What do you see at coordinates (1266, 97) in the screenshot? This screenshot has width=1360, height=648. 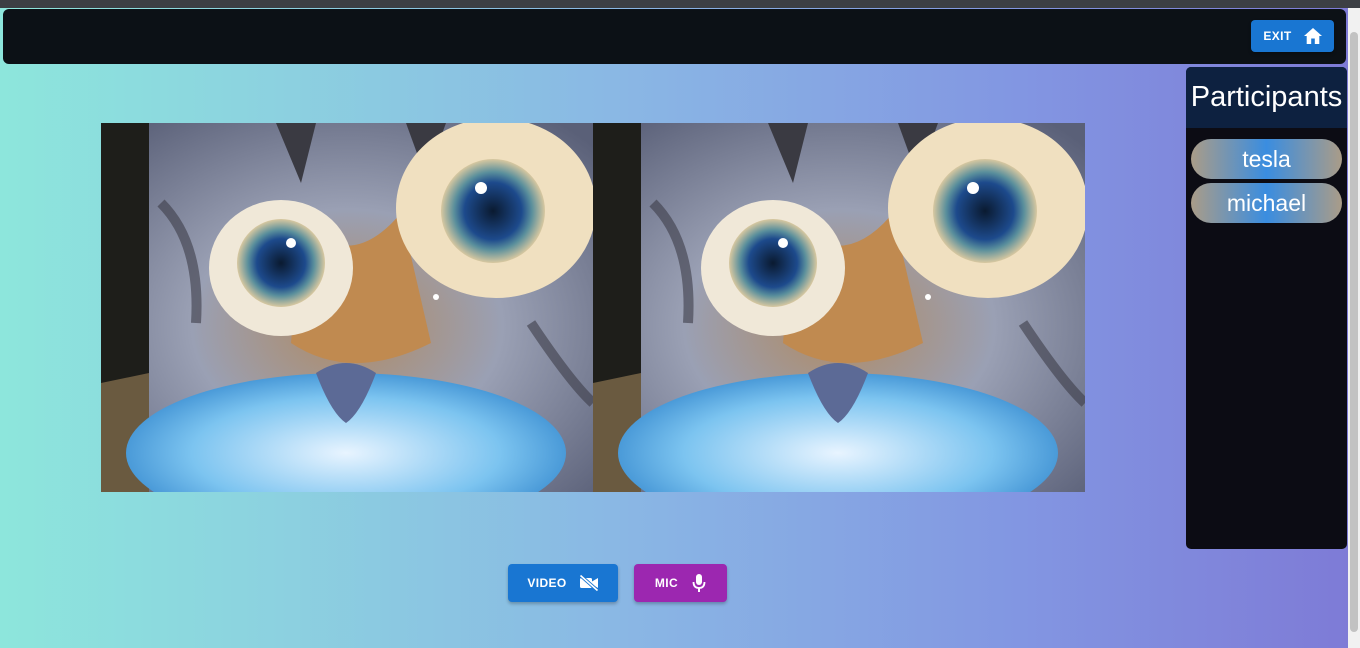 I see `participants-title: Participants` at bounding box center [1266, 97].